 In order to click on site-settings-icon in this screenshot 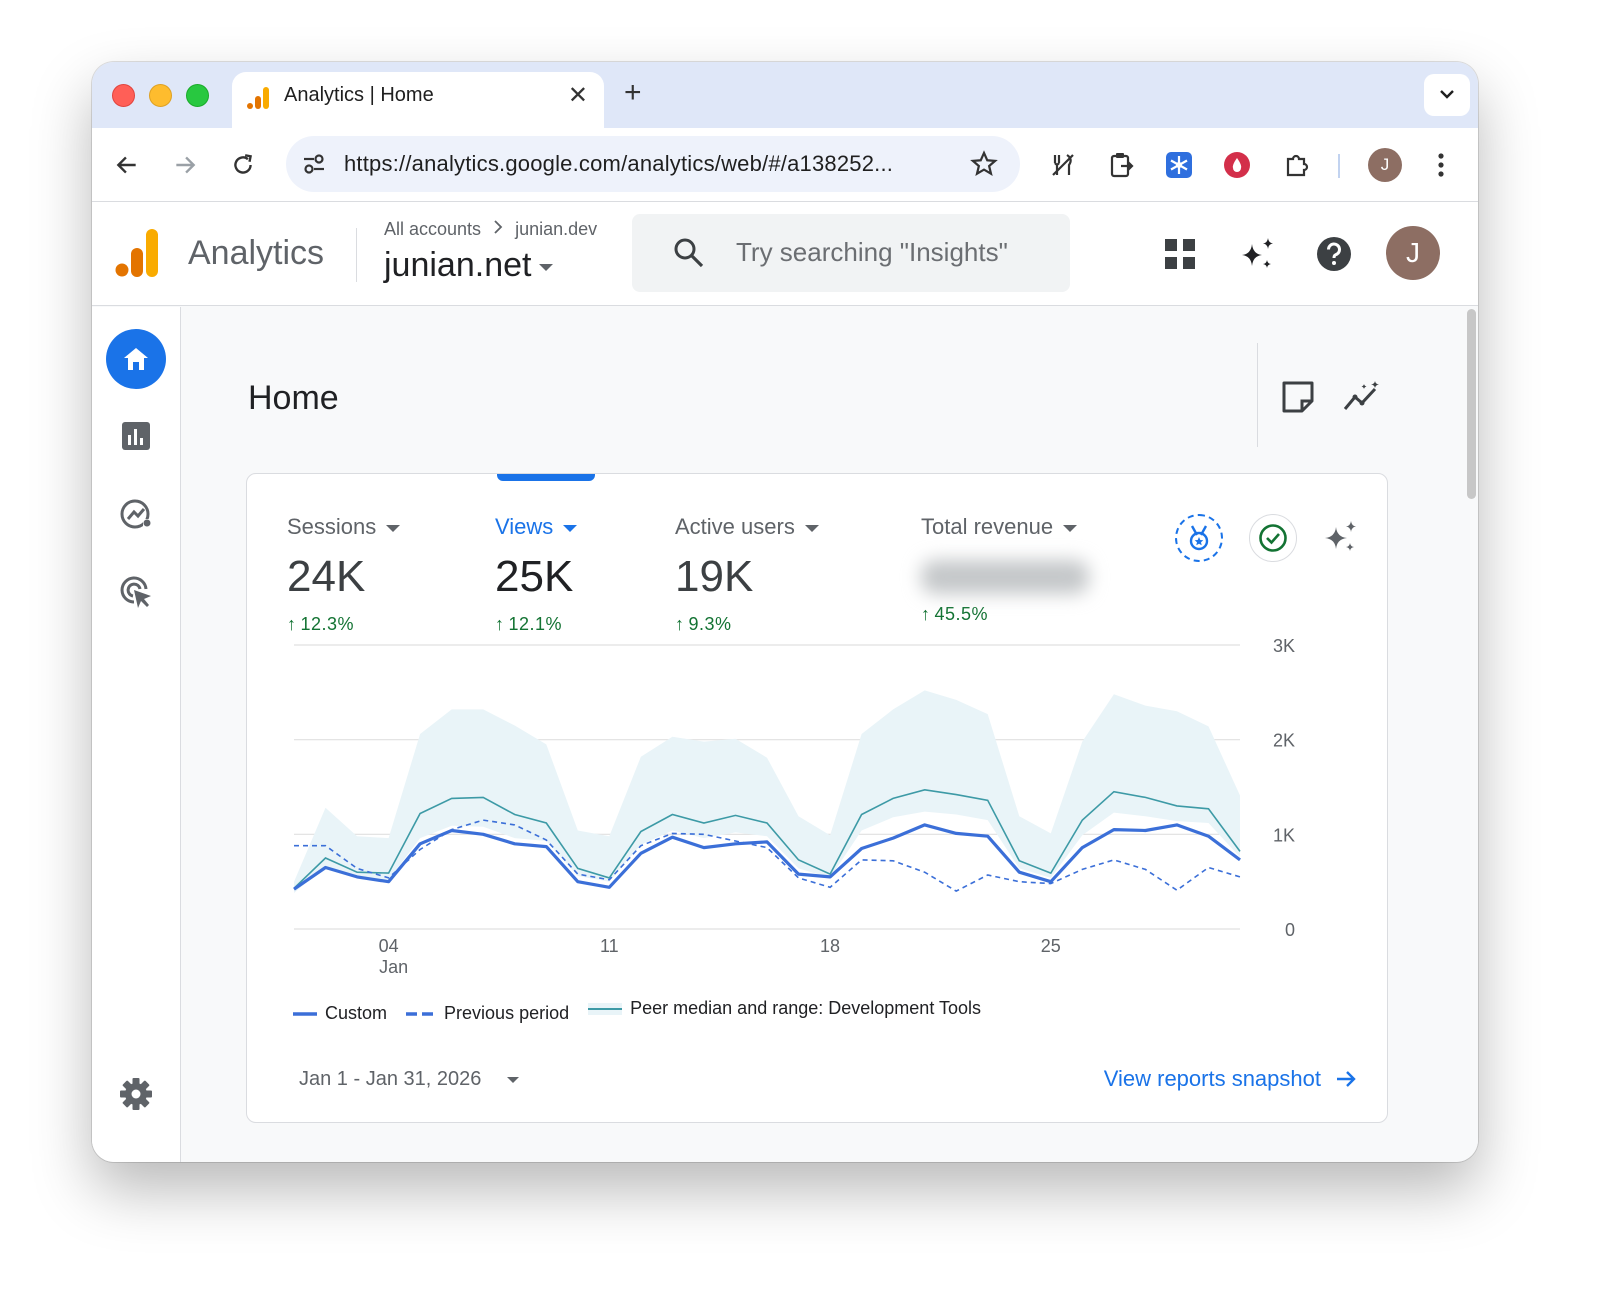, I will do `click(314, 164)`.